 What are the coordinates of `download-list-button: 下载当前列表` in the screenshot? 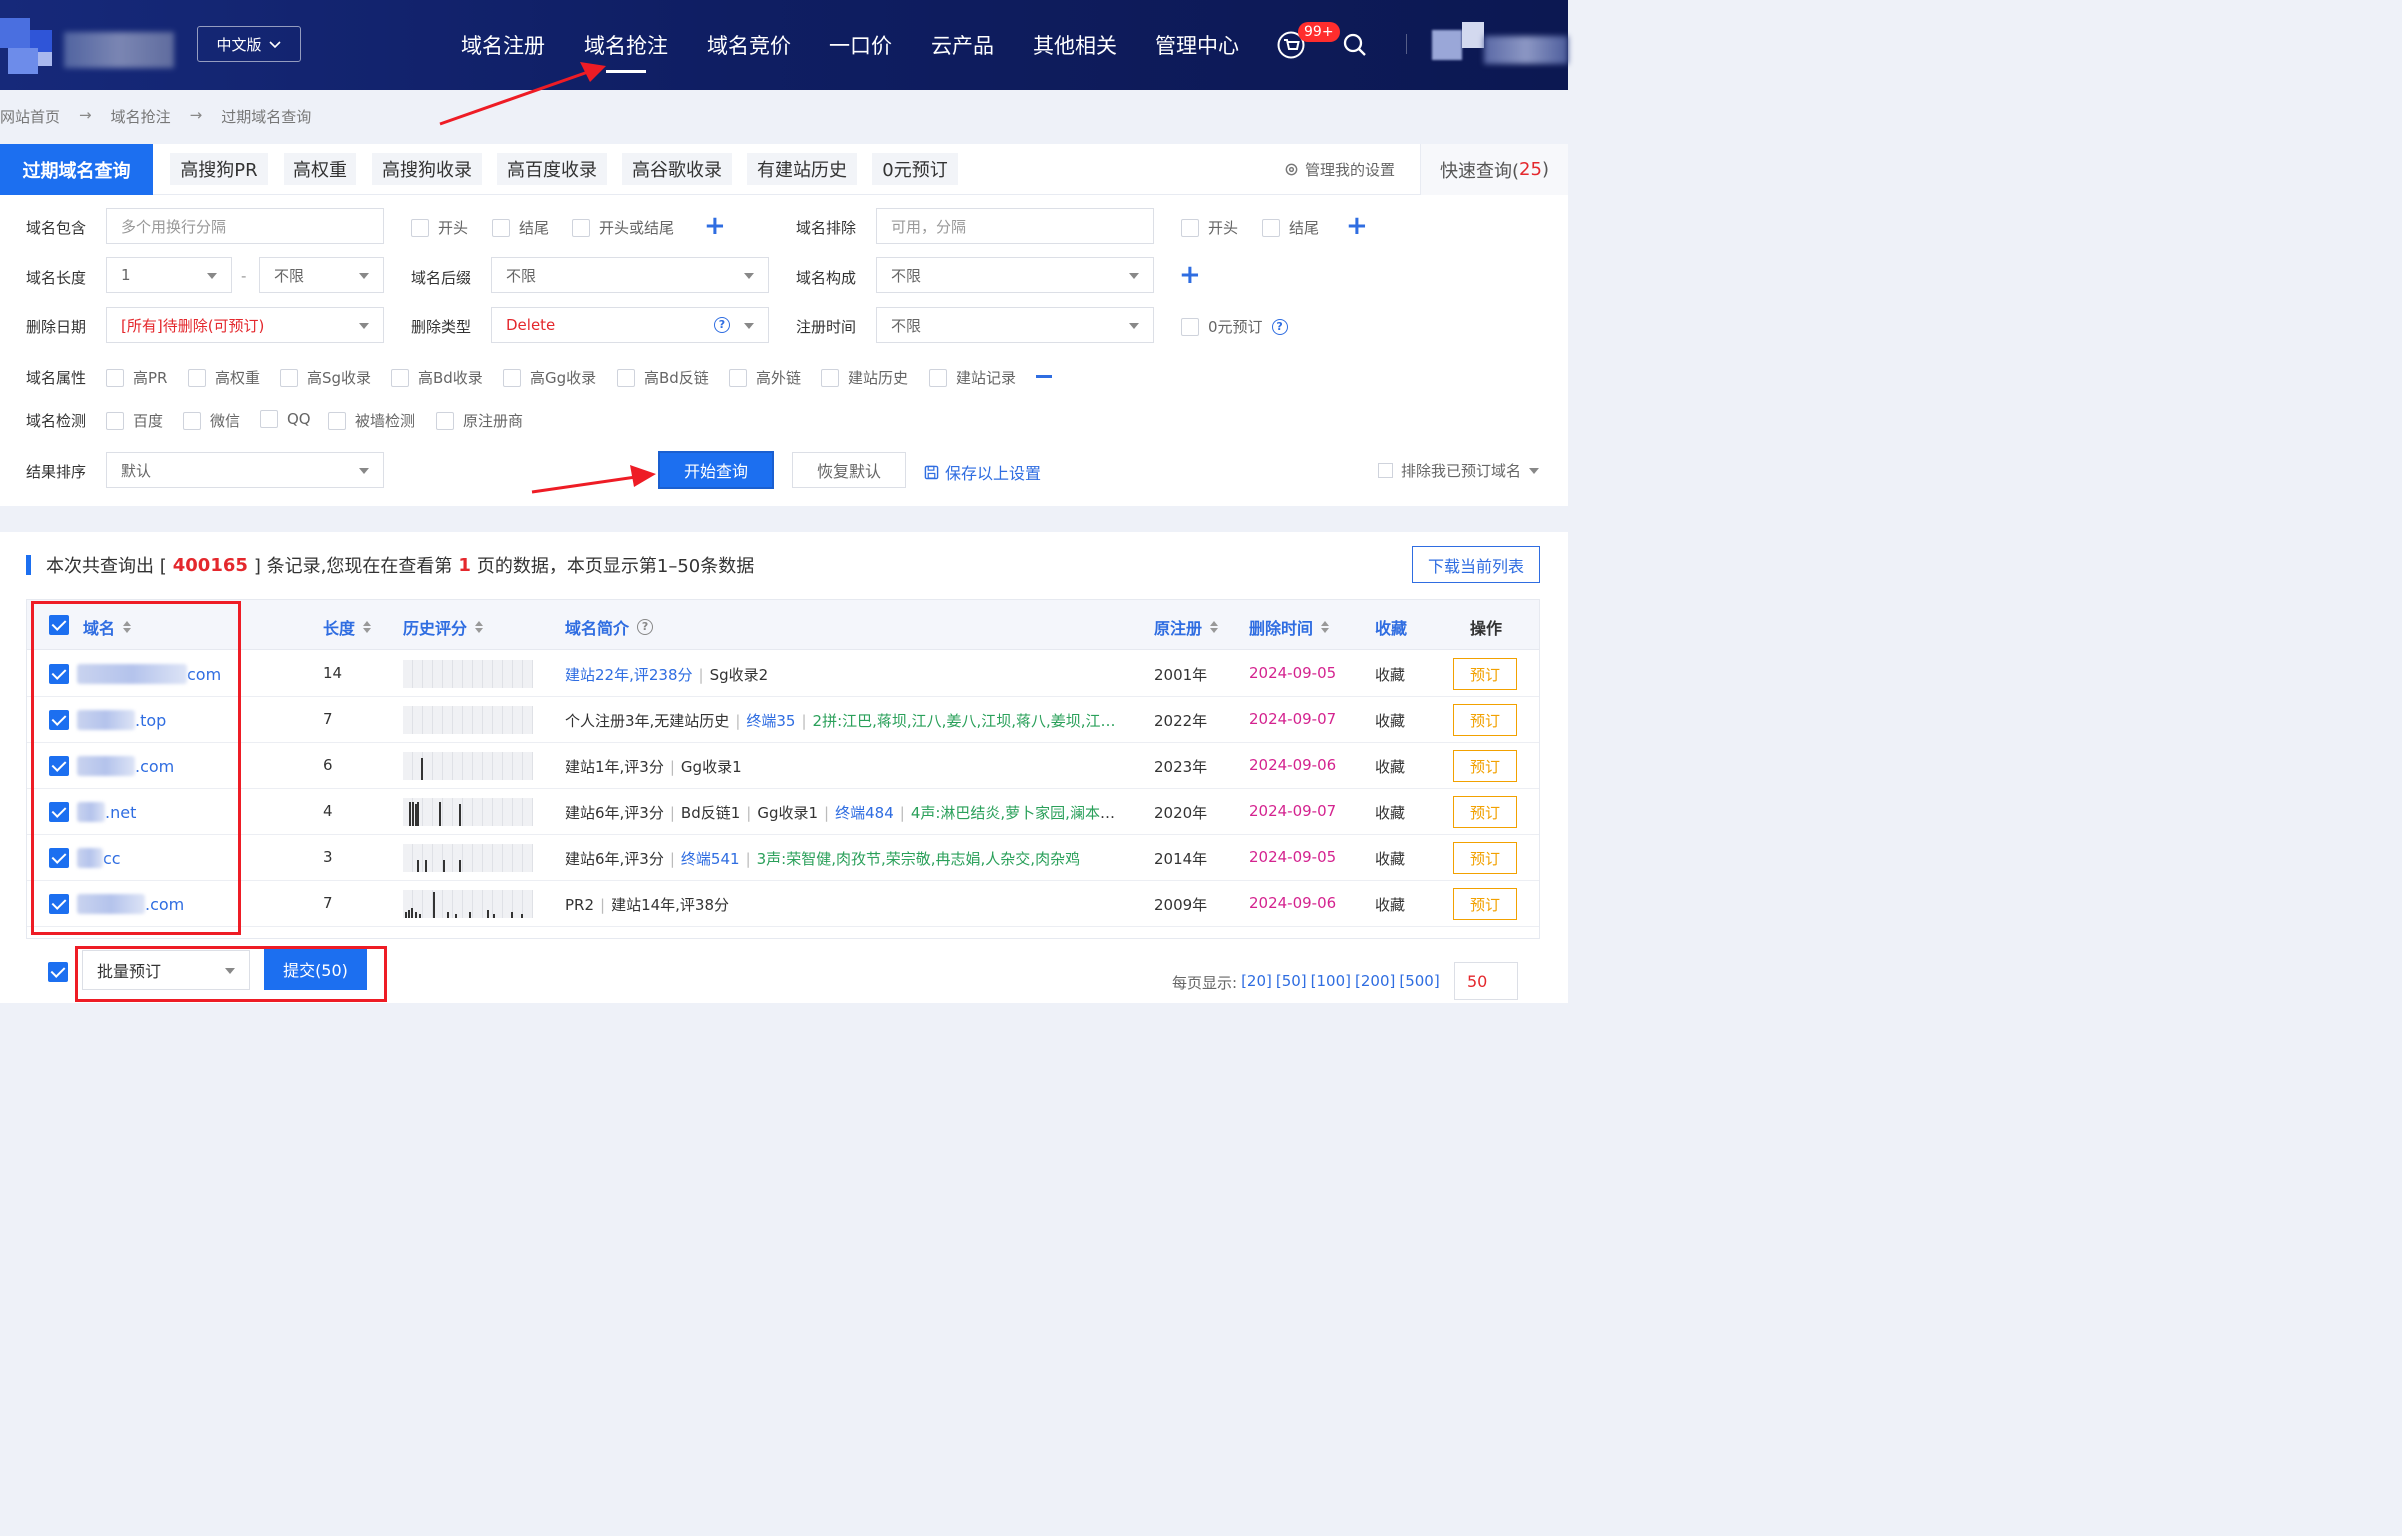 It's located at (1476, 564).